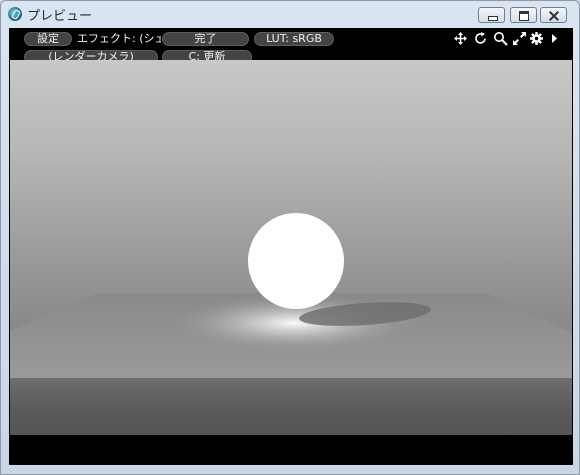 This screenshot has width=580, height=475. What do you see at coordinates (554, 38) in the screenshot?
I see `play-icon` at bounding box center [554, 38].